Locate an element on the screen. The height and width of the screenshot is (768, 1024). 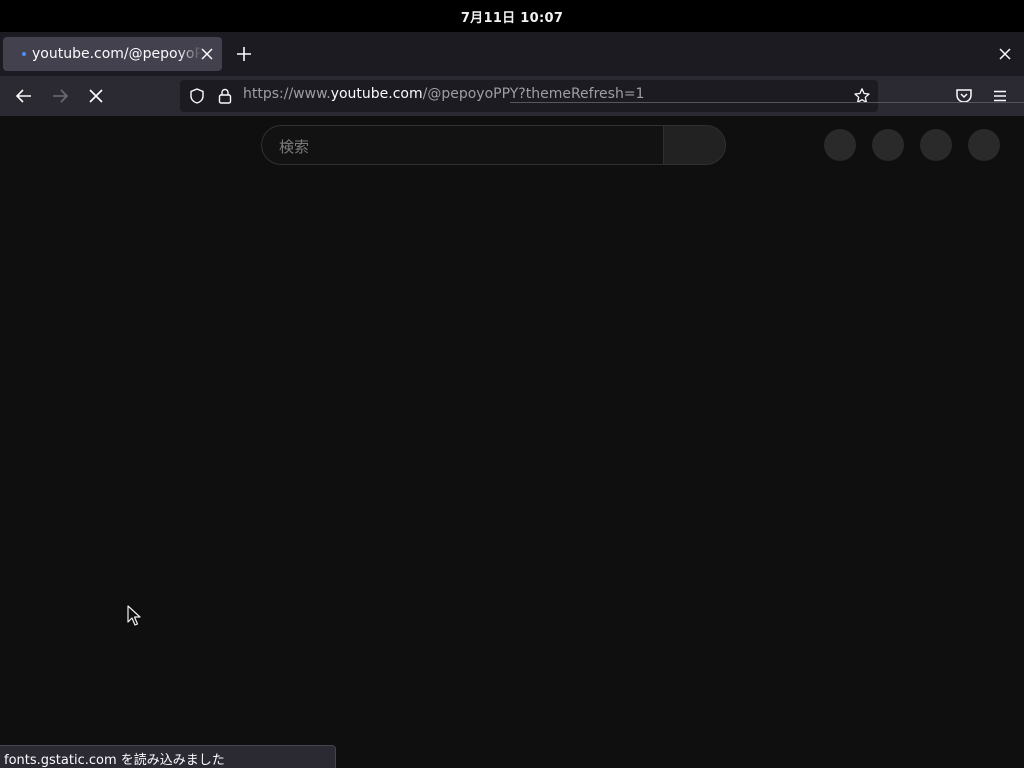
page-load-progress-line is located at coordinates (767, 102).